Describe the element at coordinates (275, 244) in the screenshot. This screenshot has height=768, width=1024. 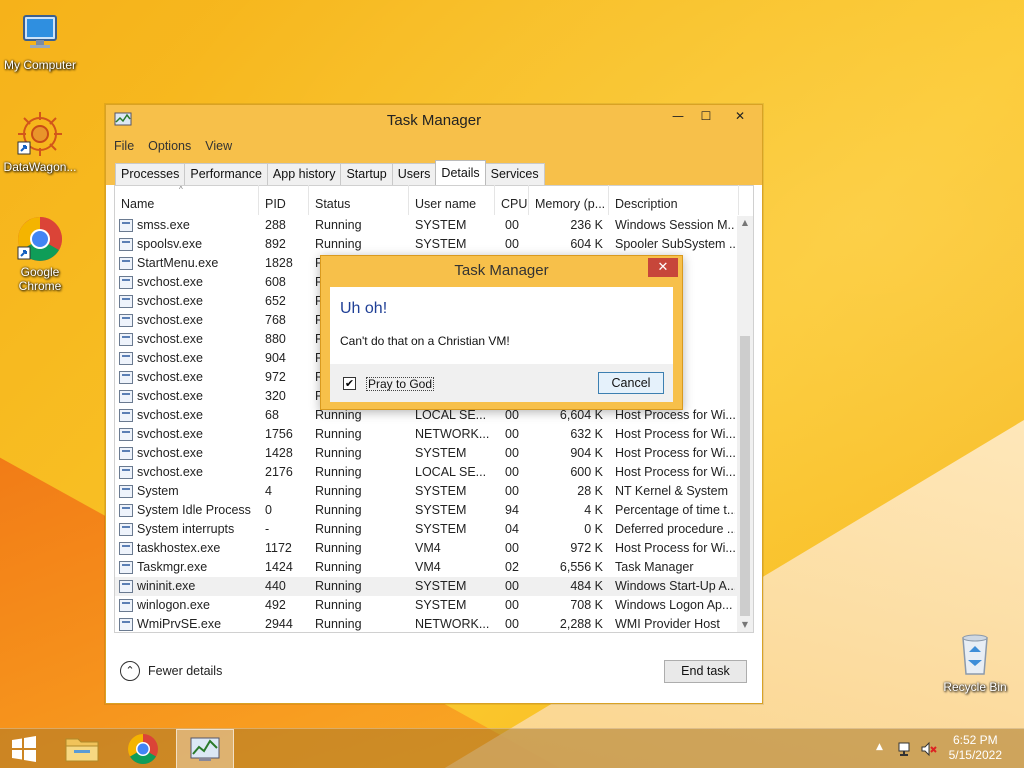
I see `pid-cell: 892` at that location.